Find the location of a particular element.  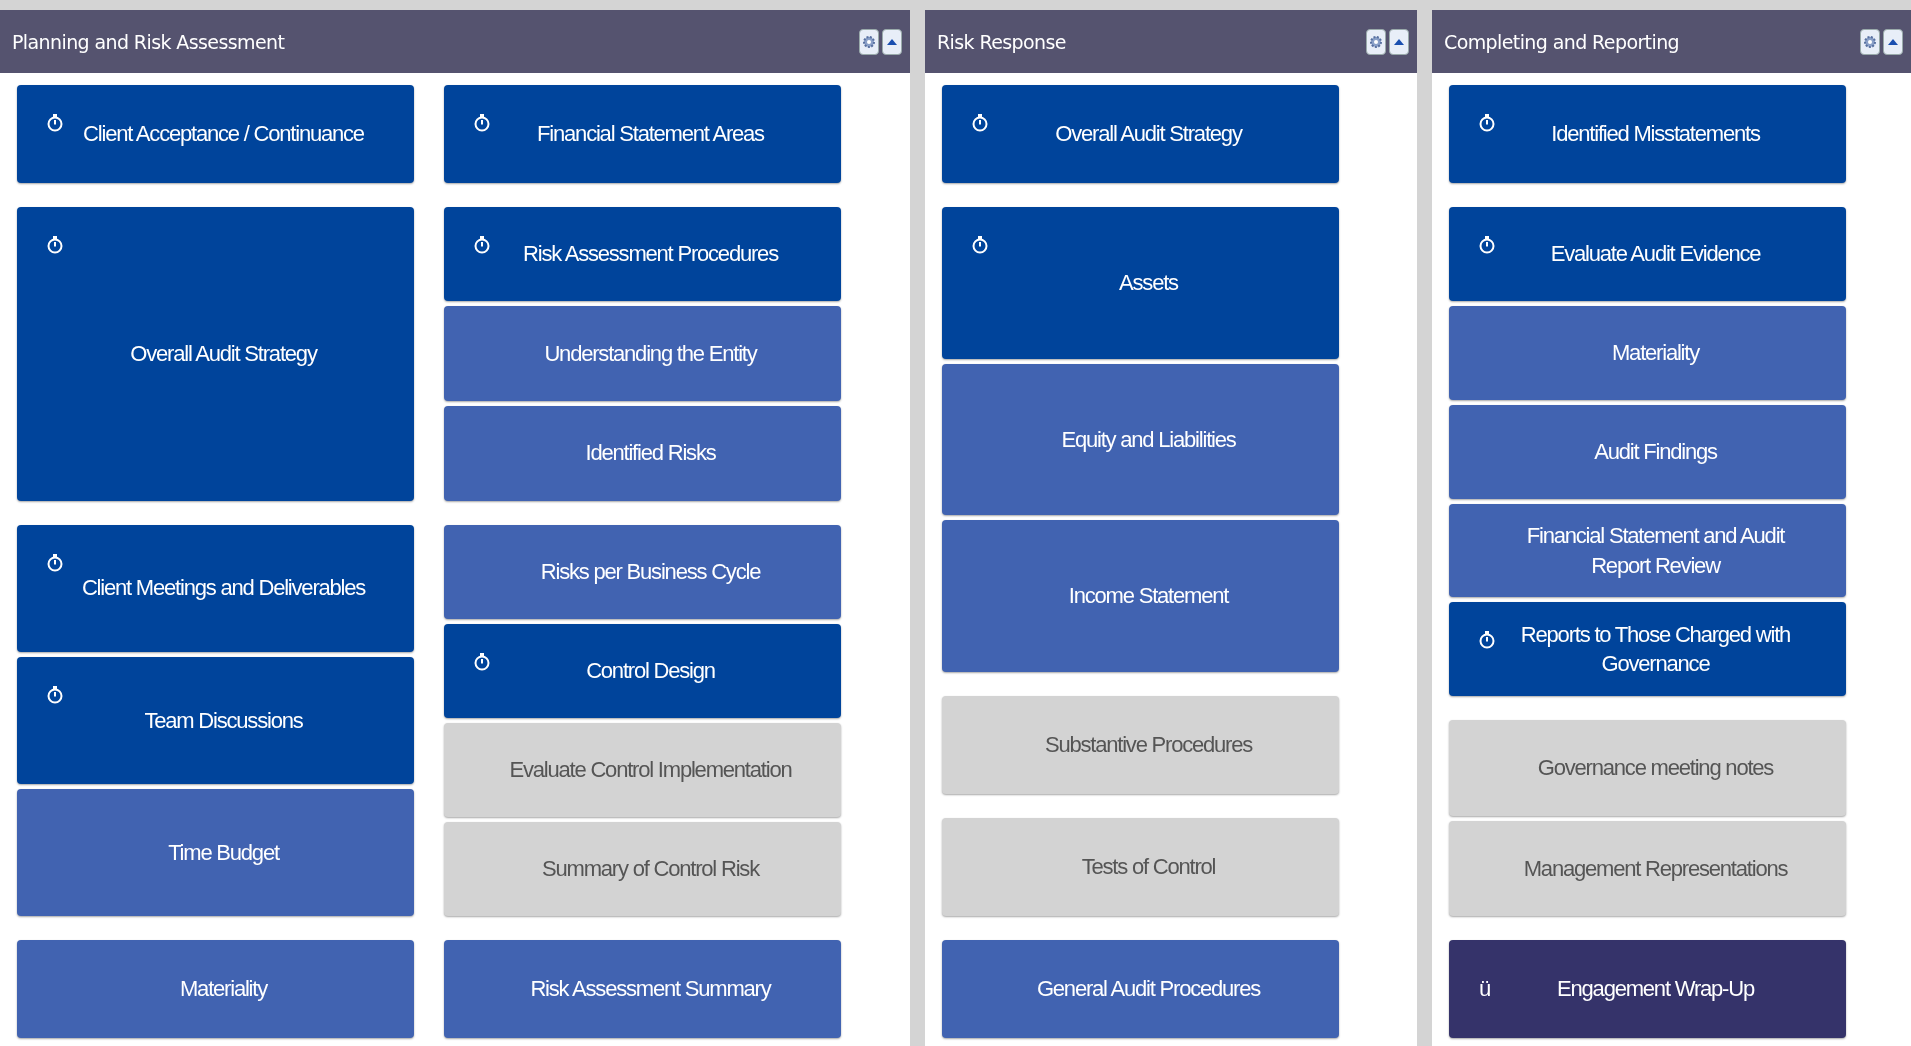

task-tile: Risk Assessment Procedures is located at coordinates (642, 254).